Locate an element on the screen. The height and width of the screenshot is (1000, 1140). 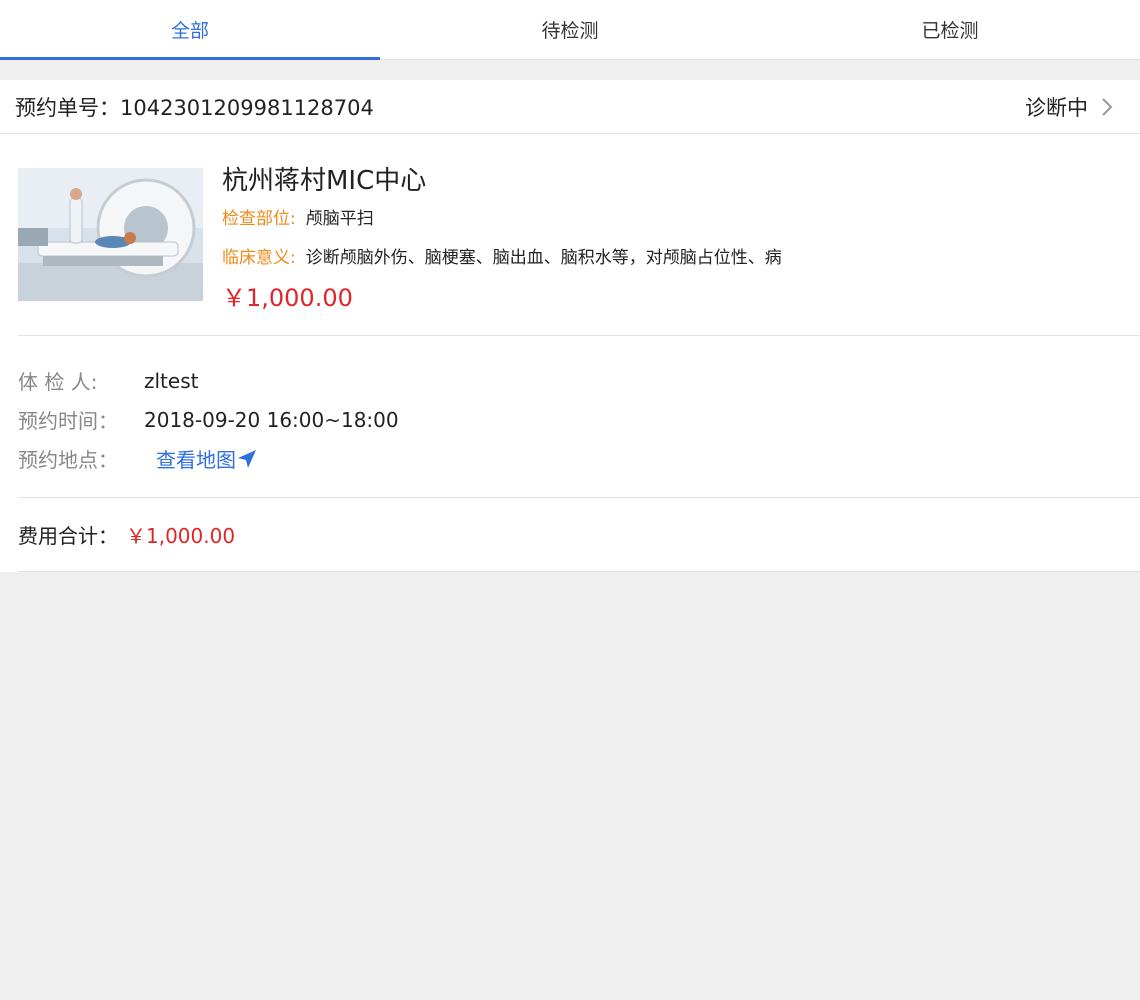
tab-pending: 待检测 is located at coordinates (570, 29).